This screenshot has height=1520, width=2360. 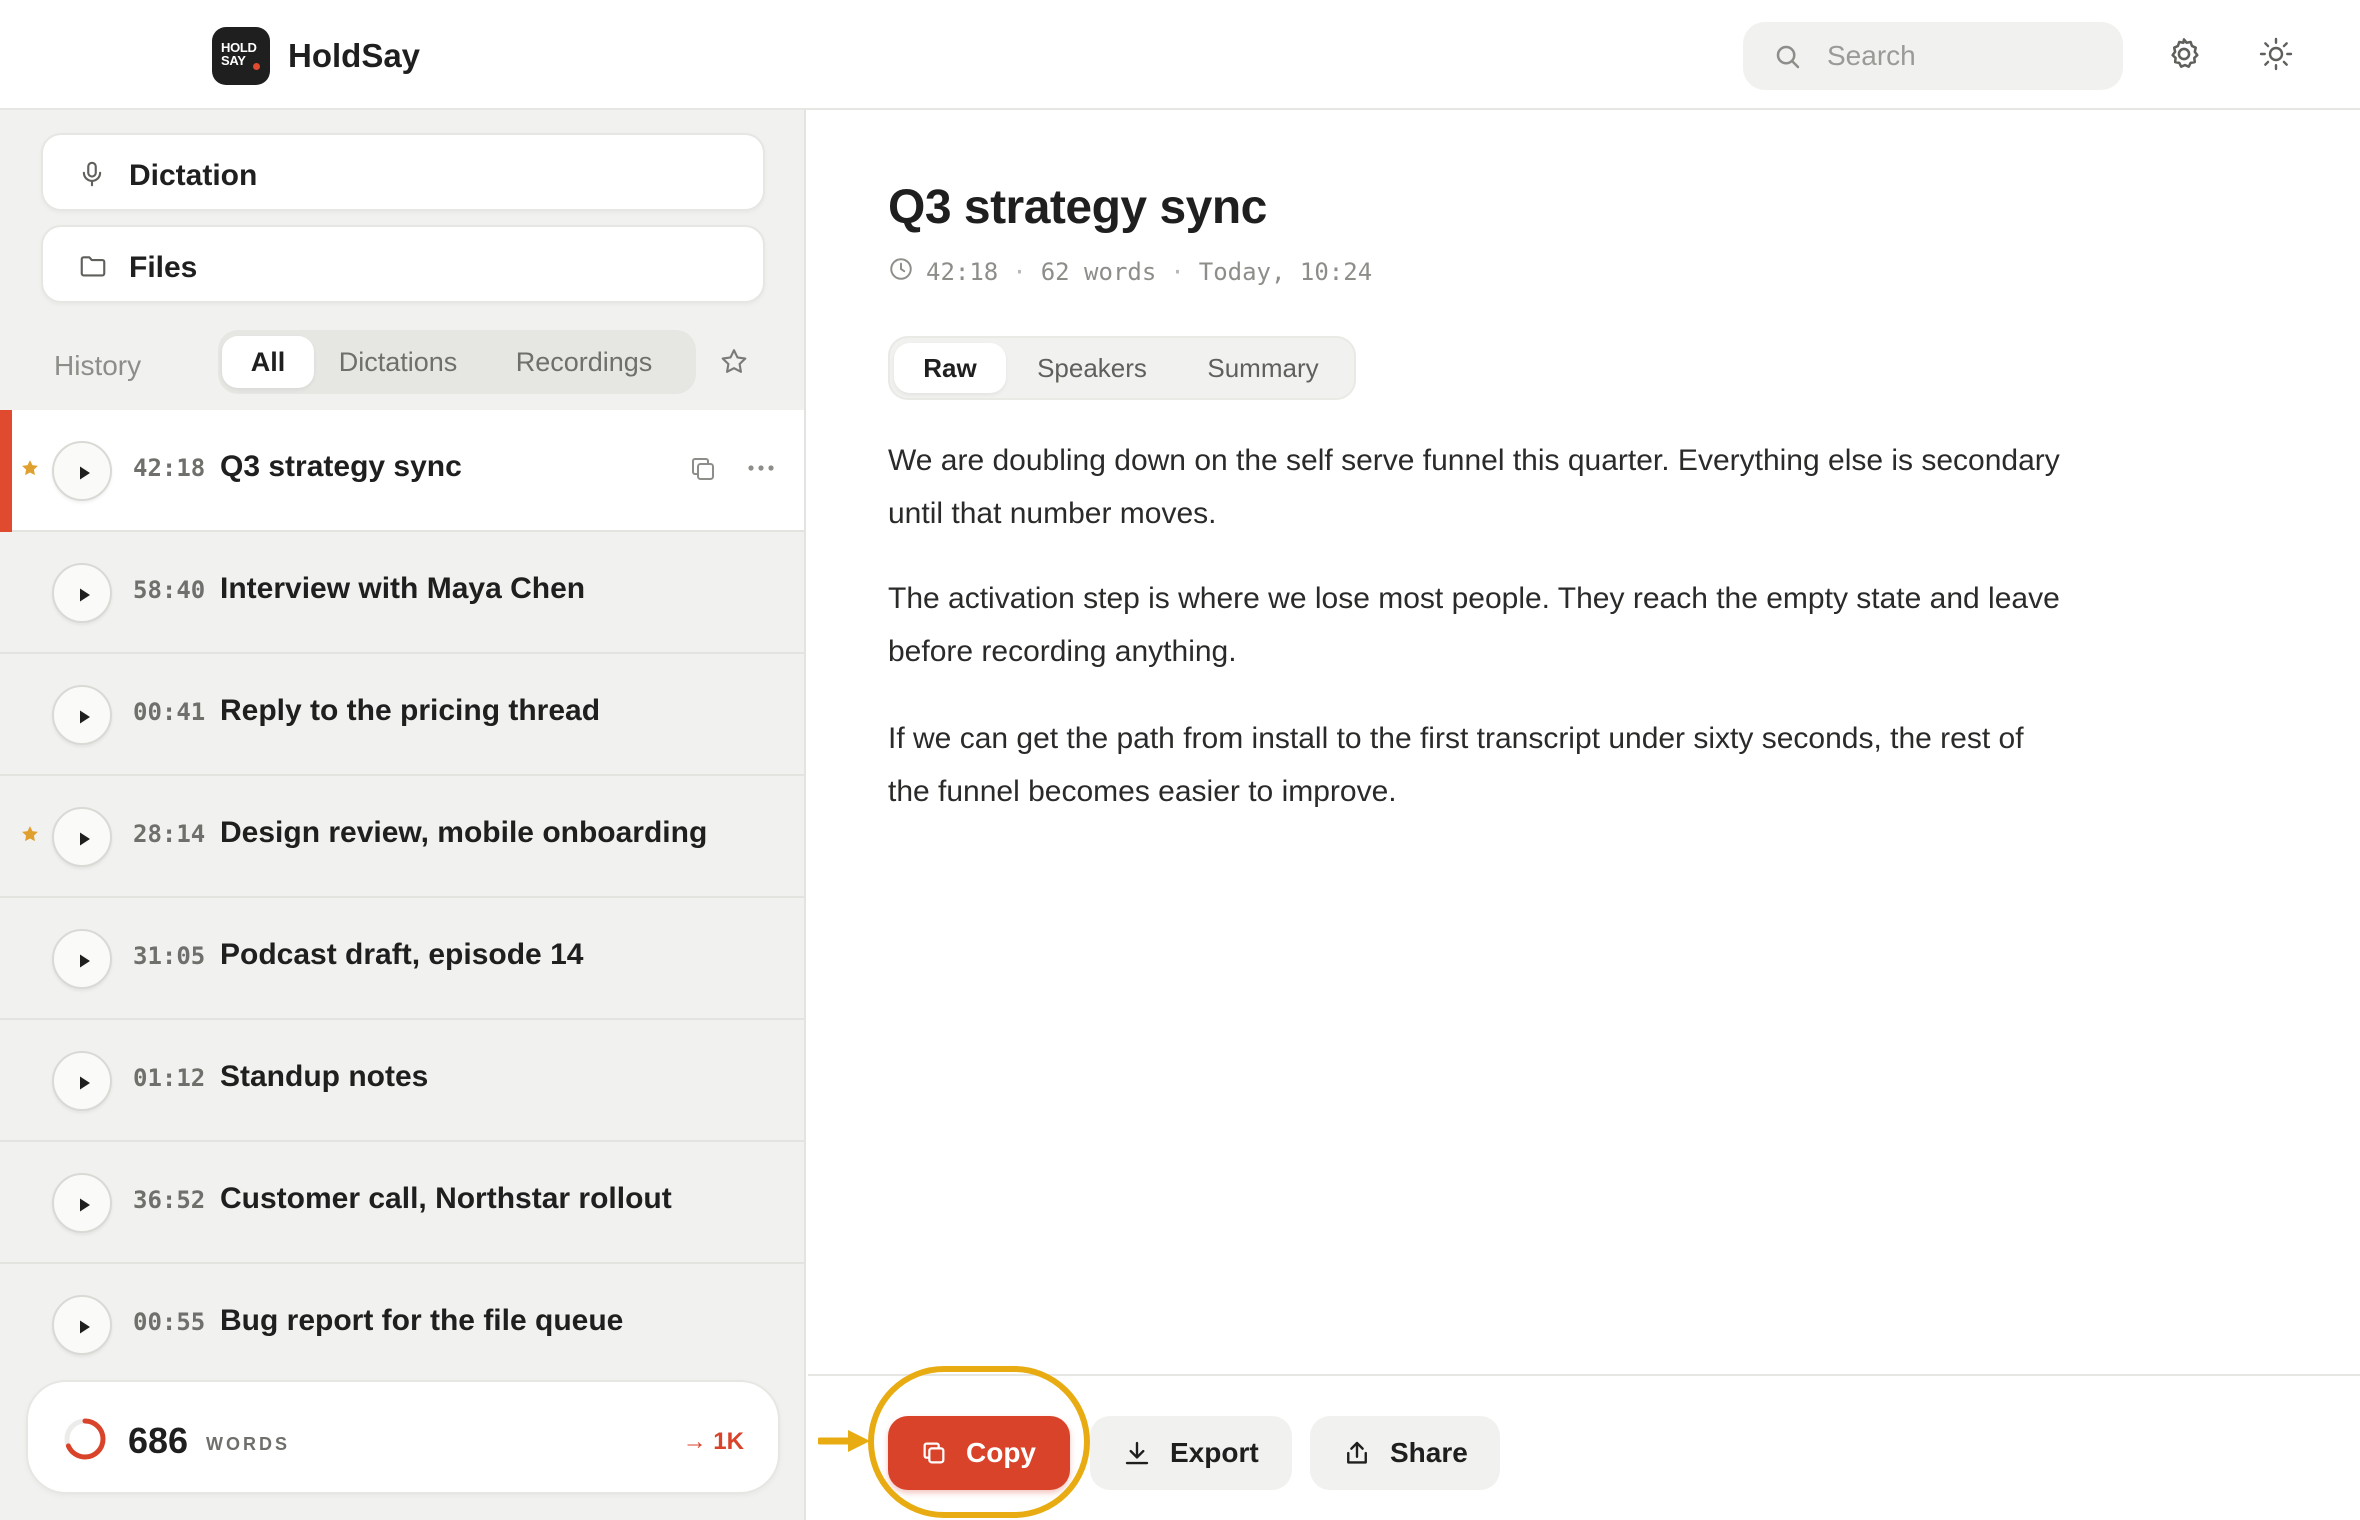 I want to click on app-name: HoldSay, so click(x=354, y=55).